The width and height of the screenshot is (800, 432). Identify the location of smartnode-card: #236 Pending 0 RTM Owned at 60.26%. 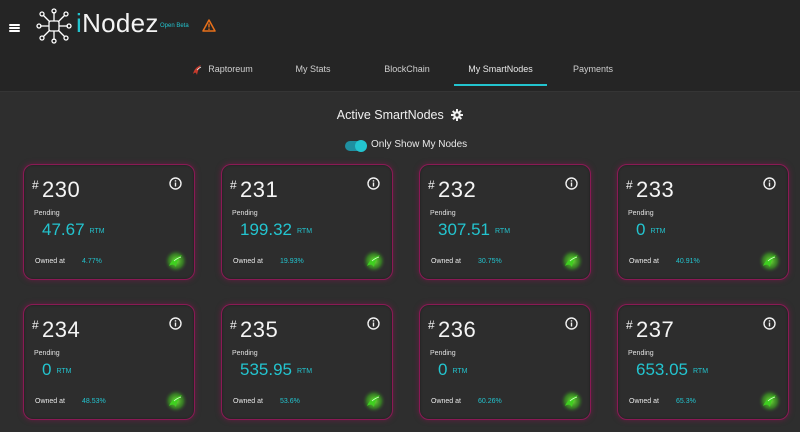
(505, 362).